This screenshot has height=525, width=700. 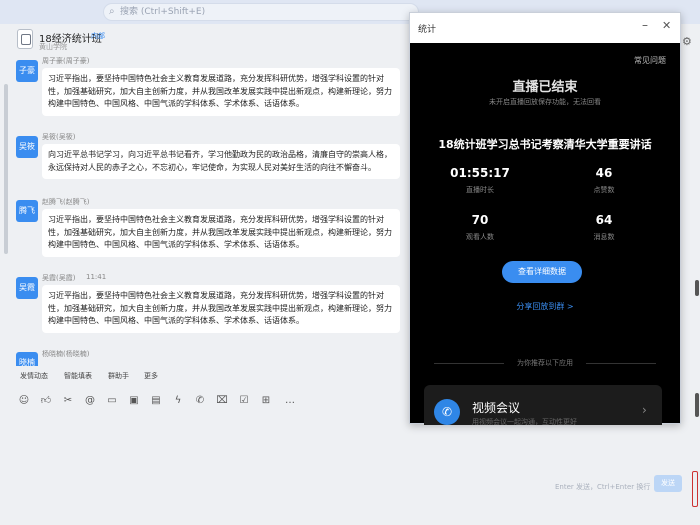 I want to click on message-time: 11:41, so click(x=96, y=277).